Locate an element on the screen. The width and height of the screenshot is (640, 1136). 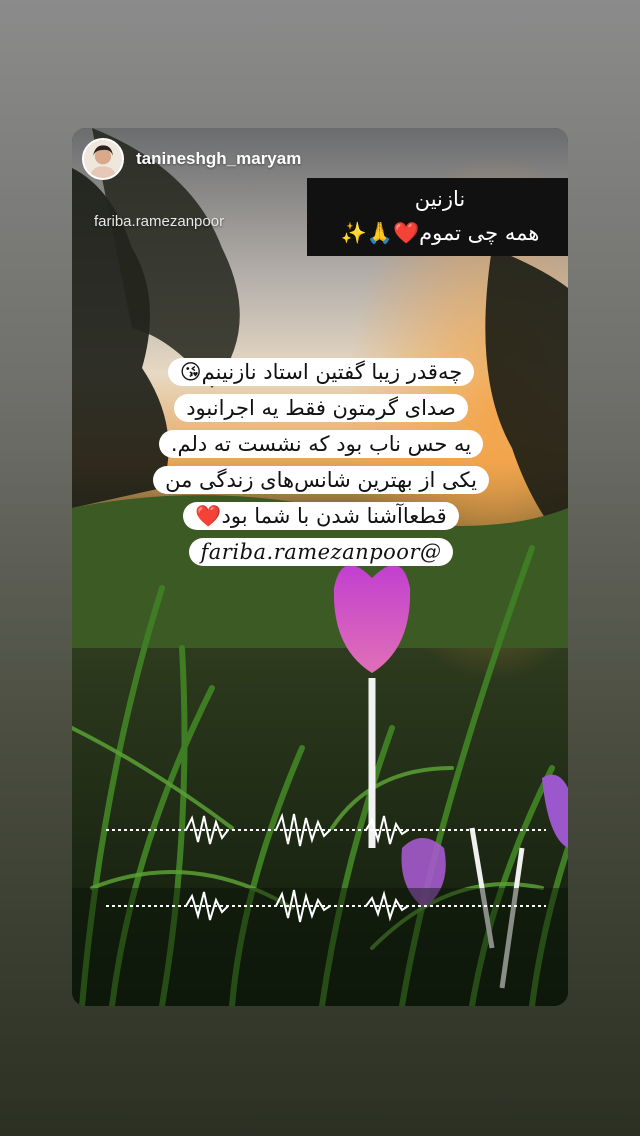
sticker-line-2: همه چی تموم❤️🙏✨ is located at coordinates (440, 233).